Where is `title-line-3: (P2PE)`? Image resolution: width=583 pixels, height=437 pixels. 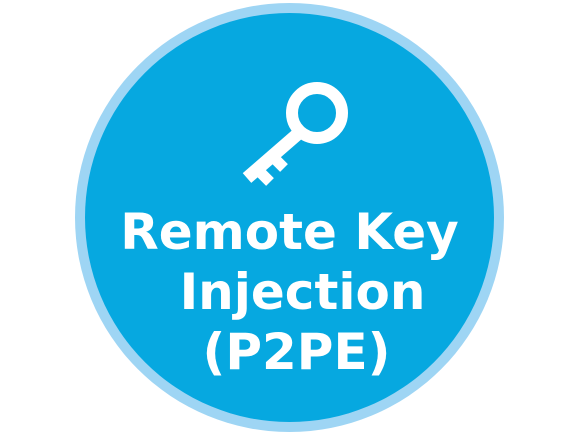 title-line-3: (P2PE) is located at coordinates (296, 352).